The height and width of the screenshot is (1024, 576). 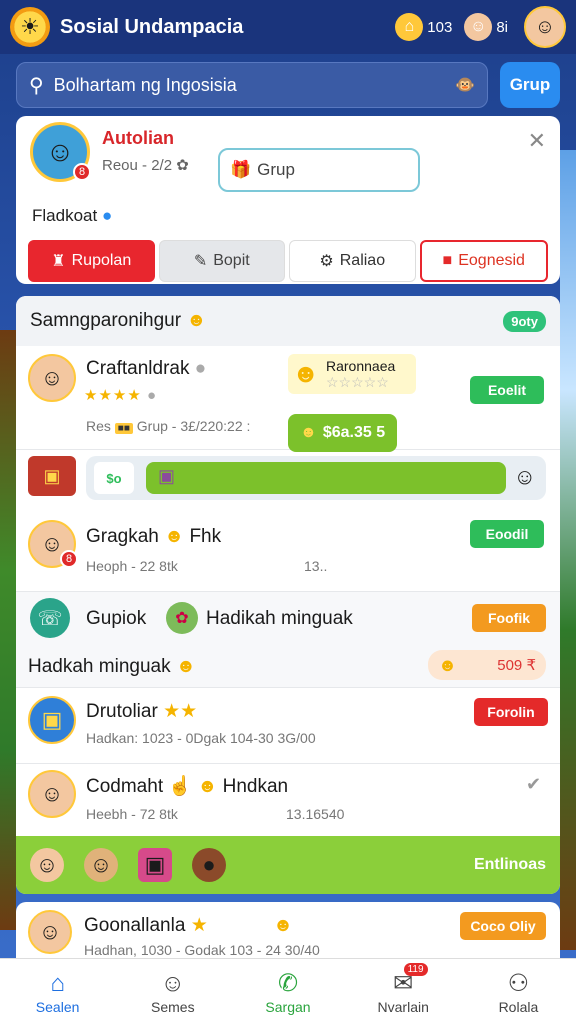 I want to click on info-icon: ●, so click(x=107, y=215).